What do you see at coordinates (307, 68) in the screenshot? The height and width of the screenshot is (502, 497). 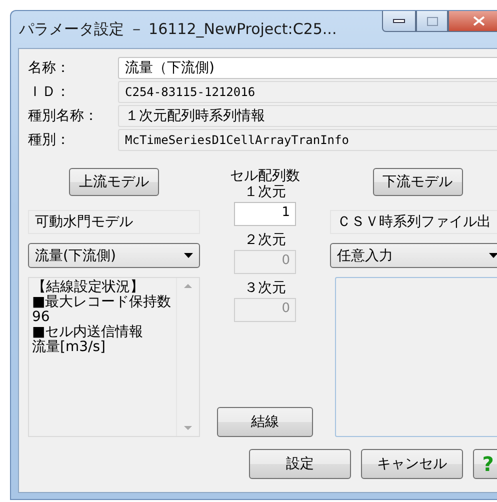 I see `input-field: 流量（下流側)` at bounding box center [307, 68].